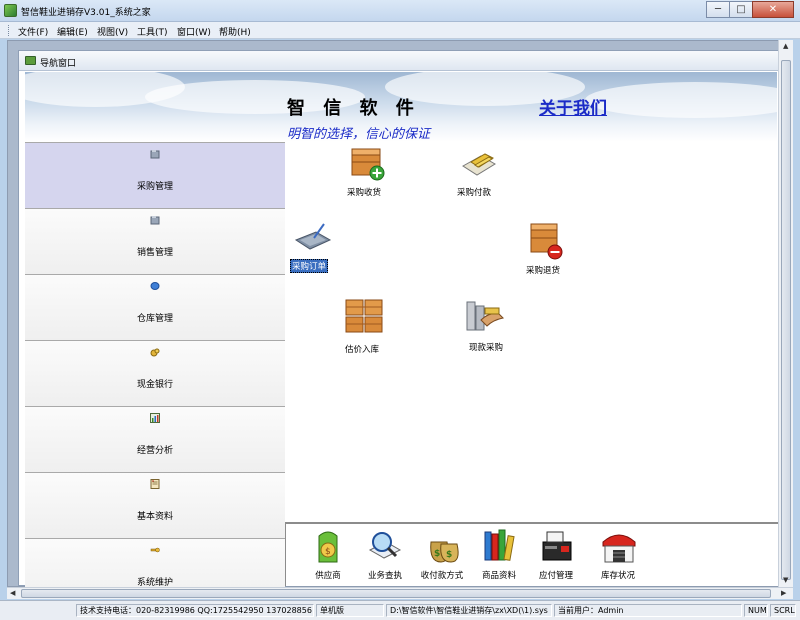  Describe the element at coordinates (384, 576) in the screenshot. I see `toolbar-label: 业务查执` at that location.